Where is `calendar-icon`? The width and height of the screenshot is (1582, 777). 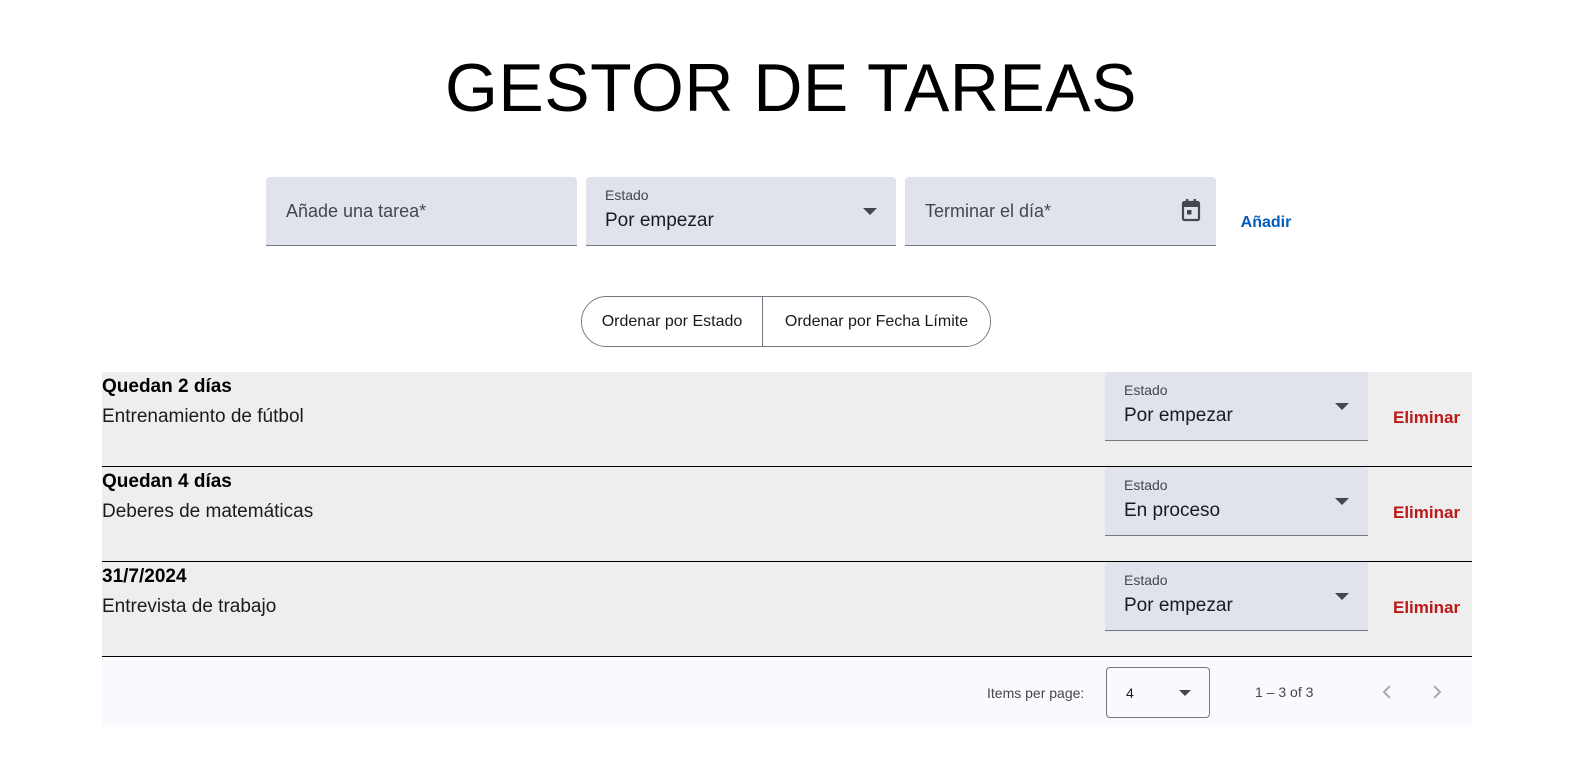 calendar-icon is located at coordinates (1191, 210).